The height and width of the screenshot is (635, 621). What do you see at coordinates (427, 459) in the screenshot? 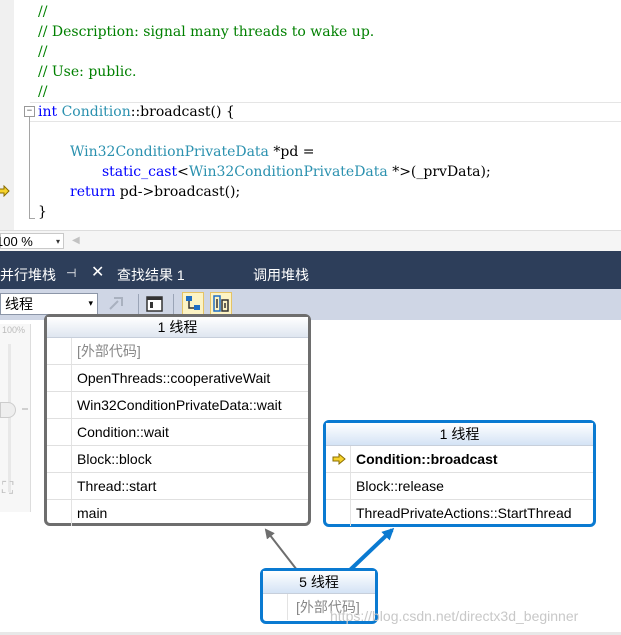
I see `frame-label: Condition::broadcast` at bounding box center [427, 459].